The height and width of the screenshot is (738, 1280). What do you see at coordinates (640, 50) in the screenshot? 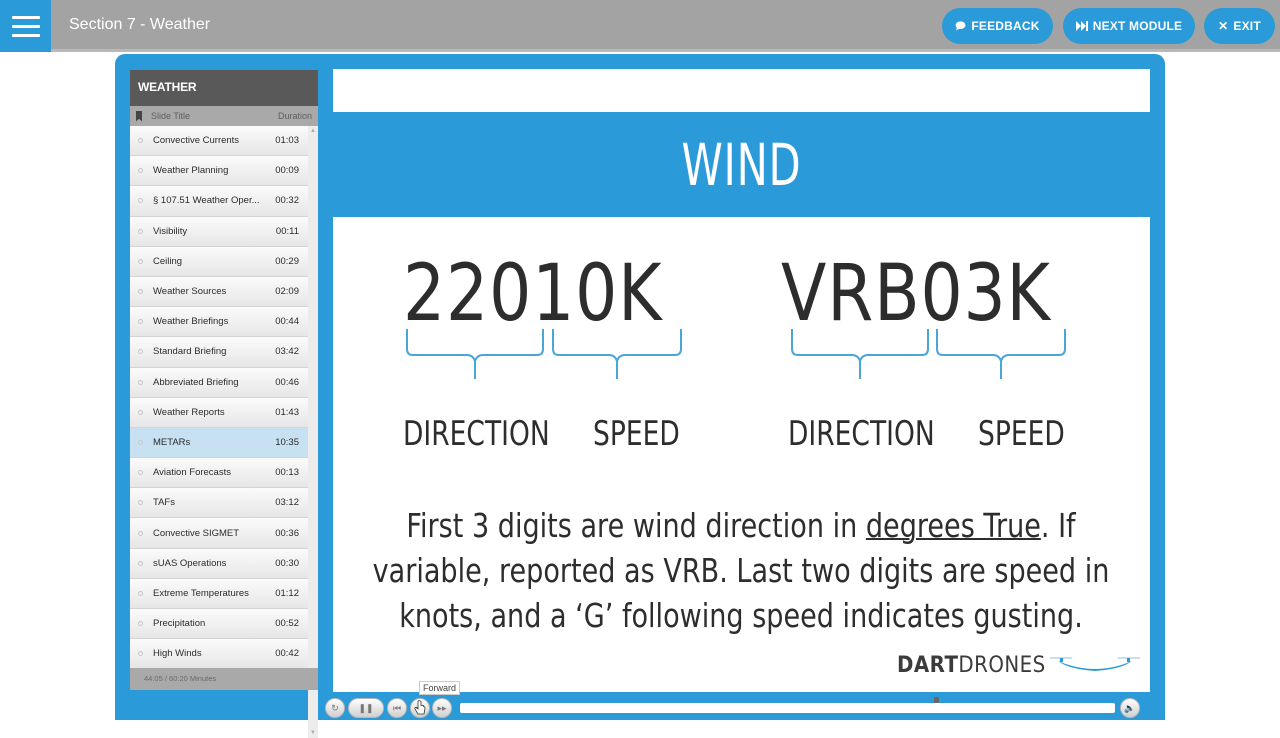
I see `course-progress-bar` at bounding box center [640, 50].